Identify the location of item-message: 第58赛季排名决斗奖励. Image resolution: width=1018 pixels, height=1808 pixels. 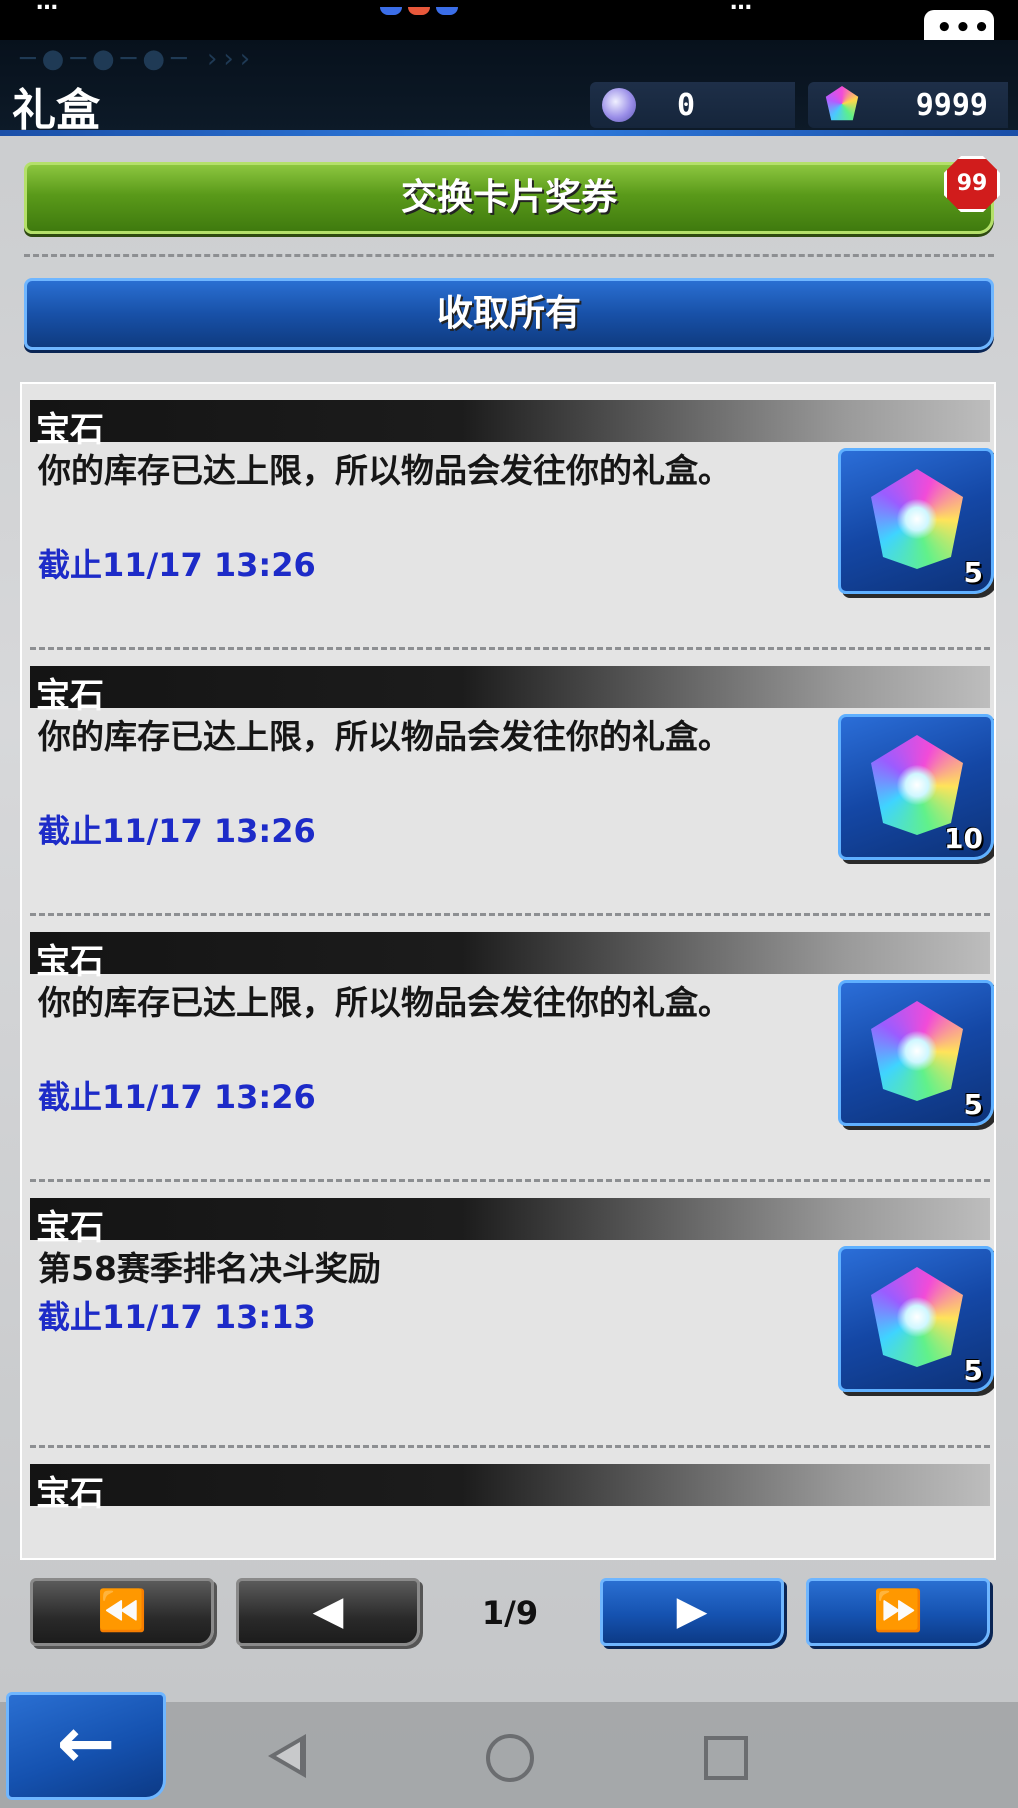
(209, 1268).